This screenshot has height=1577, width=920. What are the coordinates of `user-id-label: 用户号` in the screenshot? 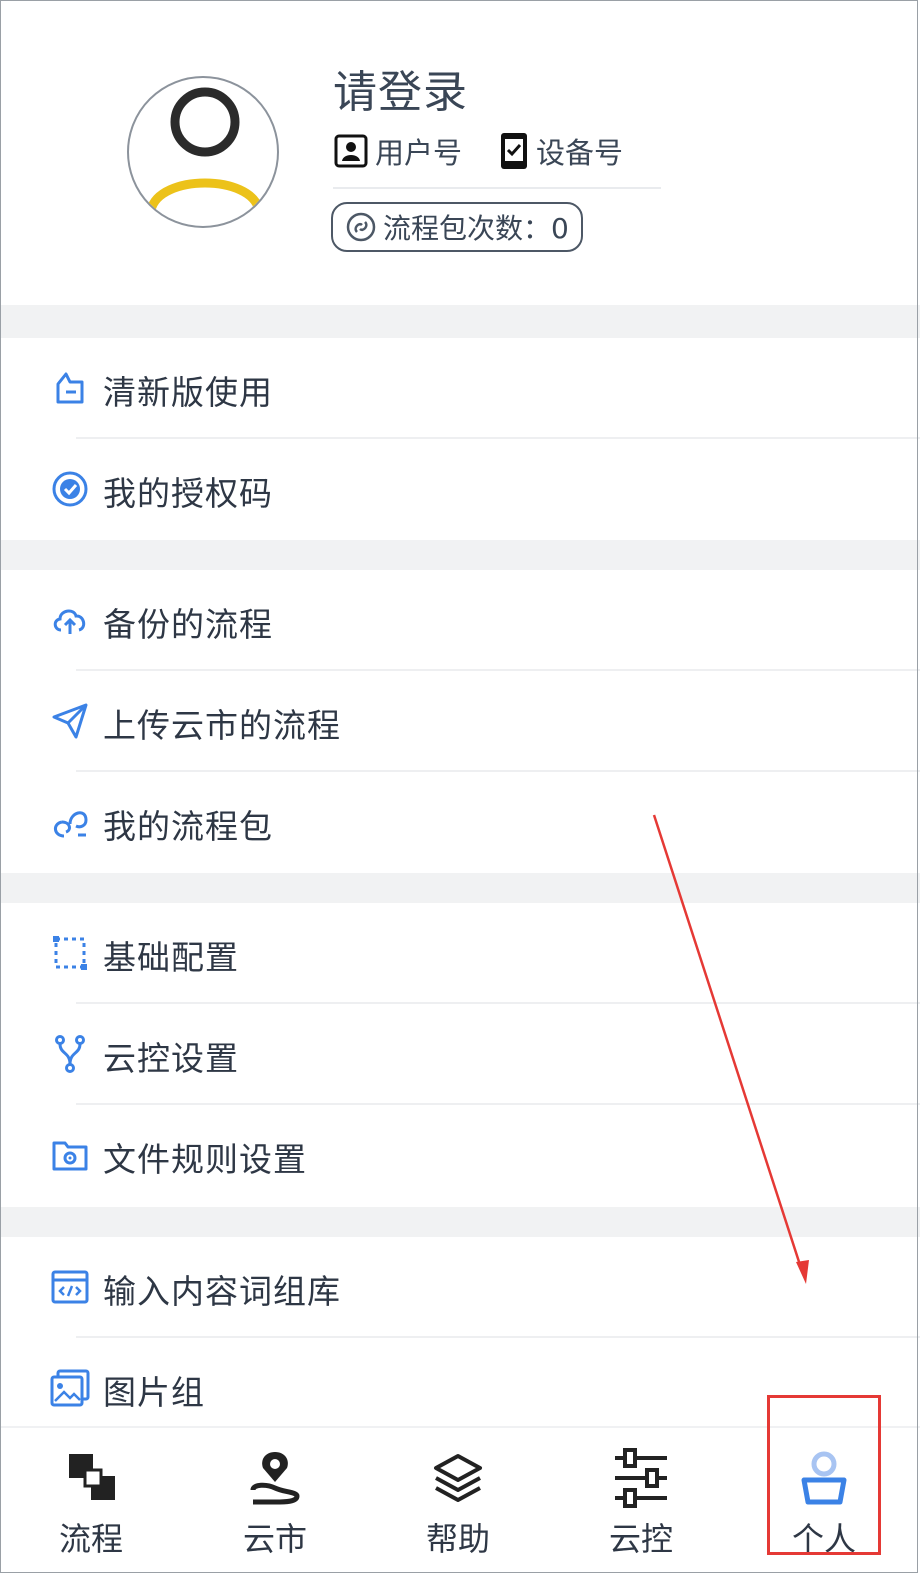 It's located at (419, 153).